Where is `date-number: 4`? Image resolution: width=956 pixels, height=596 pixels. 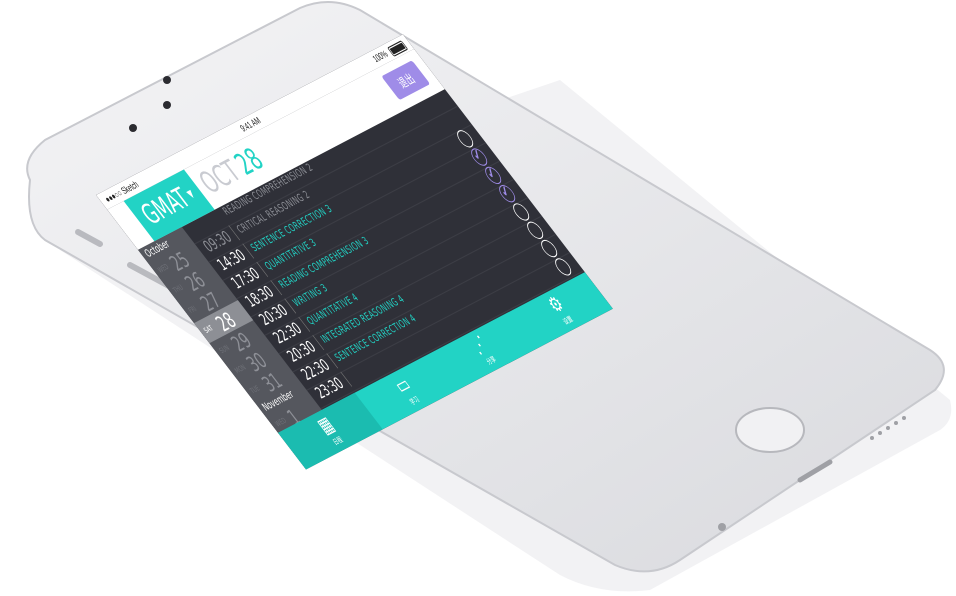
date-number: 4 is located at coordinates (340, 467).